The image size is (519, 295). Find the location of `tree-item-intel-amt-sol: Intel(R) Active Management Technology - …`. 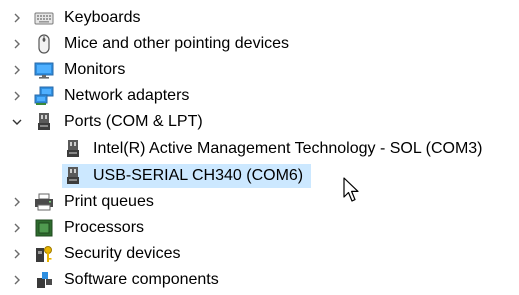

tree-item-intel-amt-sol: Intel(R) Active Management Technology - … is located at coordinates (259, 149).